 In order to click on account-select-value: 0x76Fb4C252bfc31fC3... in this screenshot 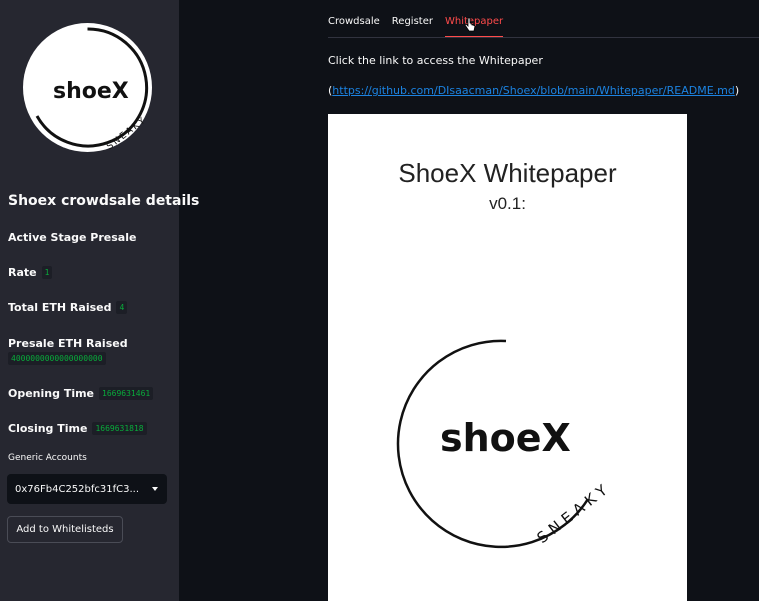, I will do `click(77, 489)`.